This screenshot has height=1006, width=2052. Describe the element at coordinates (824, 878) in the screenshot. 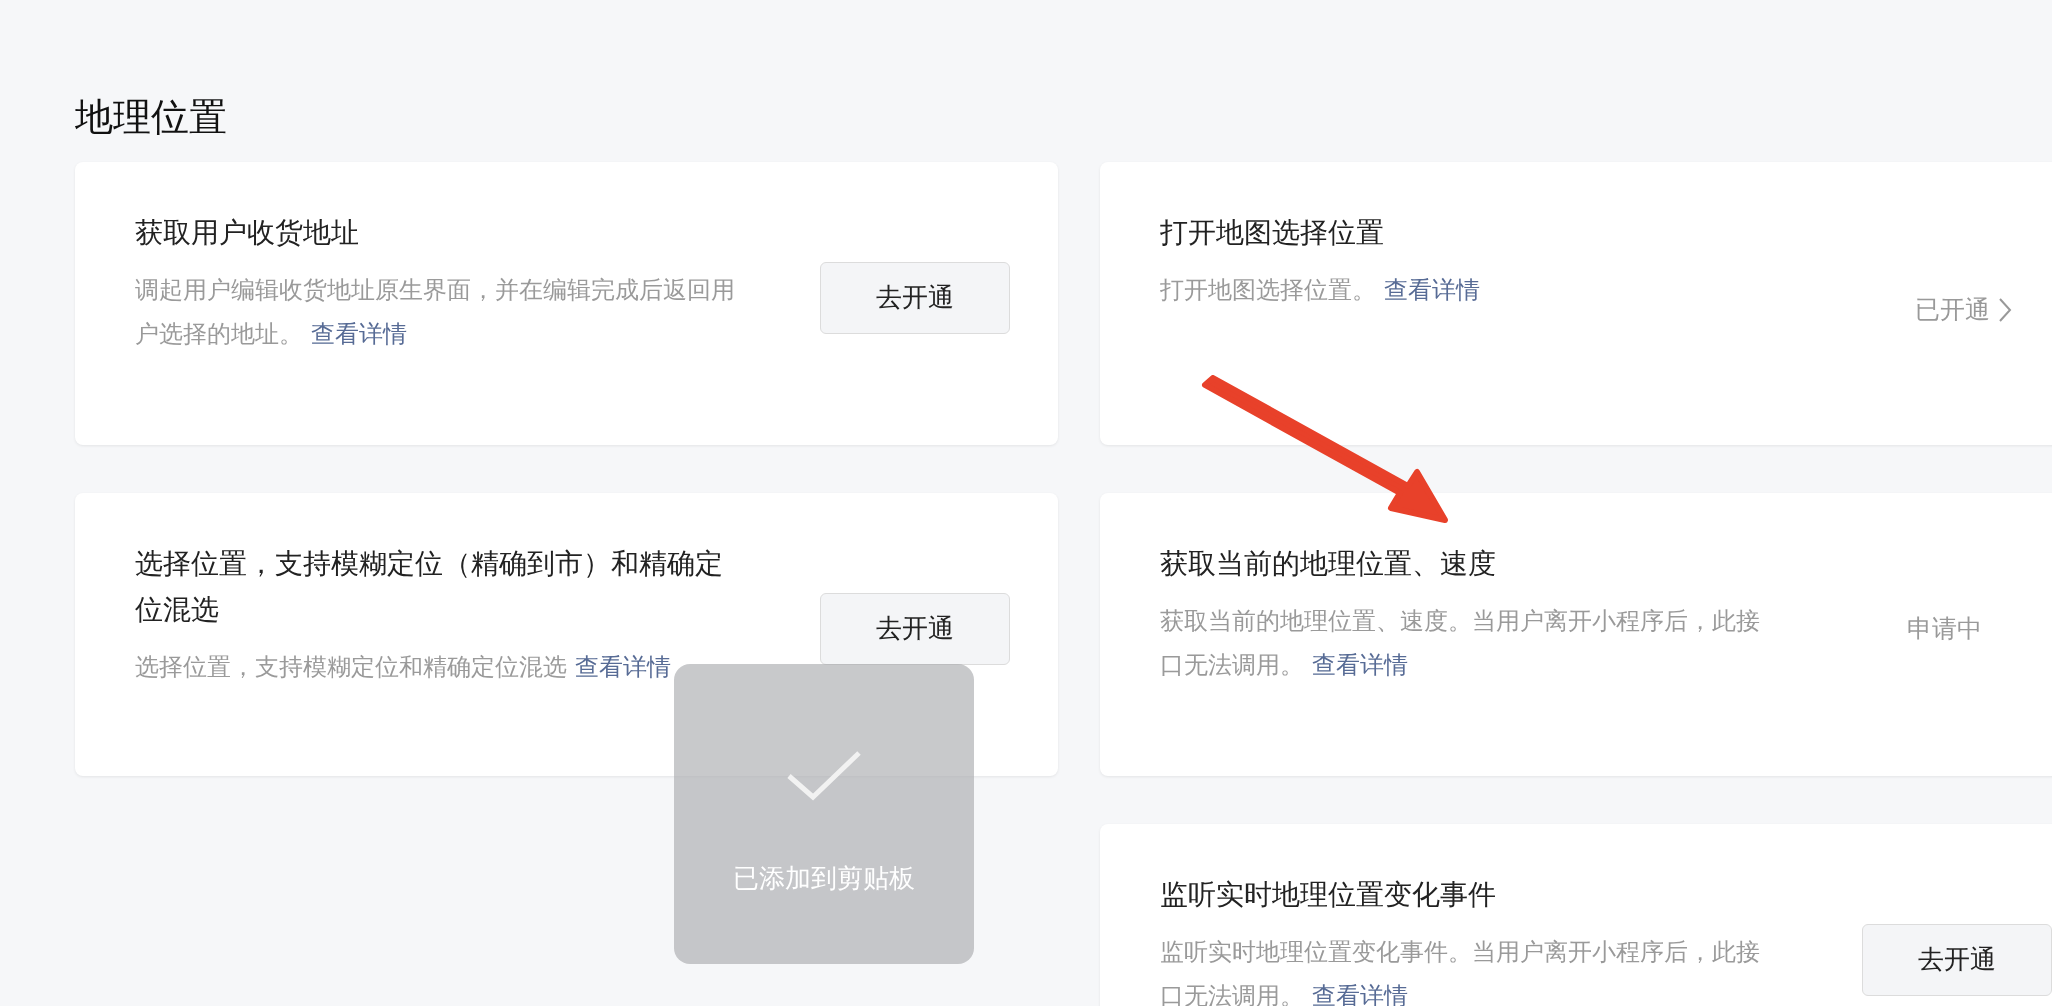

I see `toast-message: 已添加到剪贴板` at that location.